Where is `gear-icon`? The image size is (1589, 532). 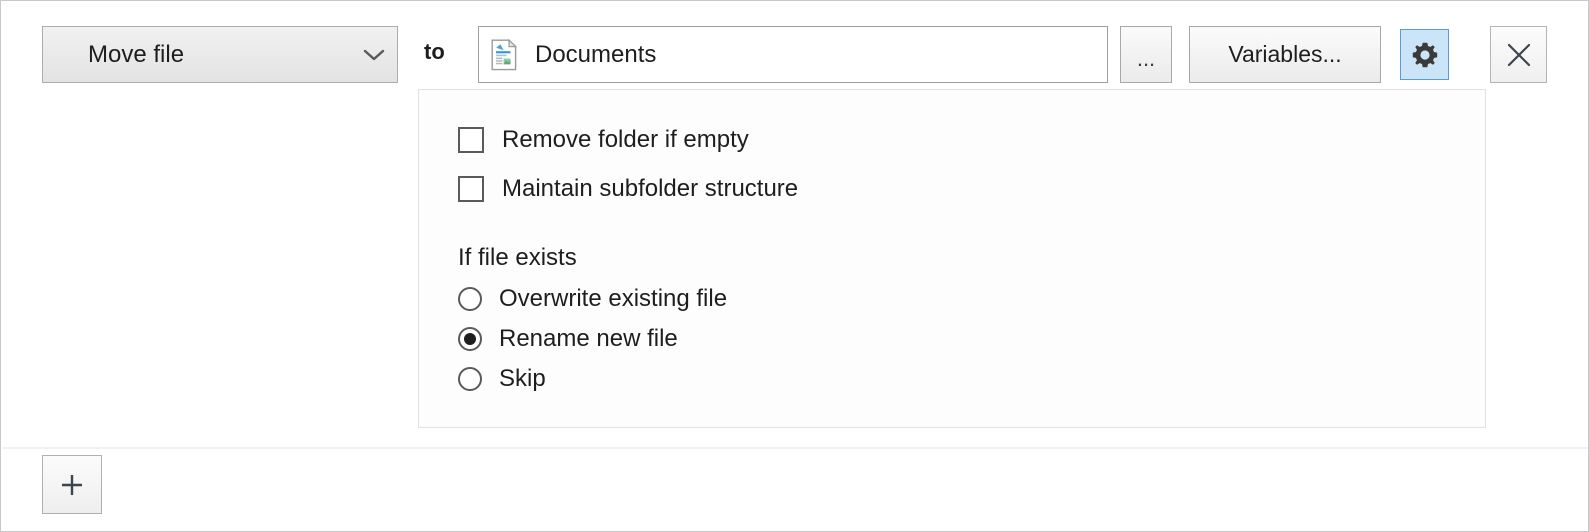
gear-icon is located at coordinates (1425, 55).